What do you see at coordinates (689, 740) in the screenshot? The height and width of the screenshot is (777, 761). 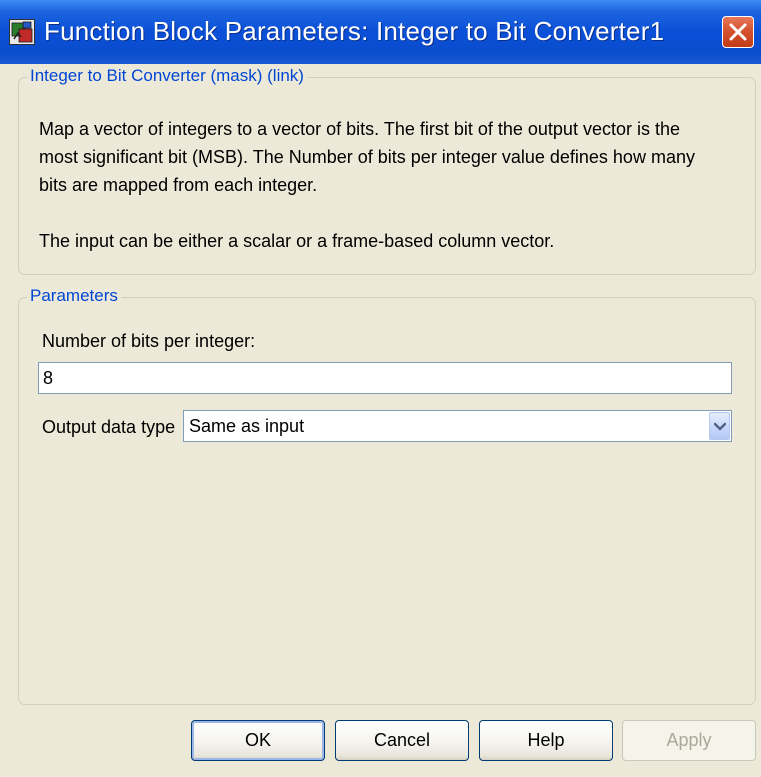 I see `apply-button: Apply` at bounding box center [689, 740].